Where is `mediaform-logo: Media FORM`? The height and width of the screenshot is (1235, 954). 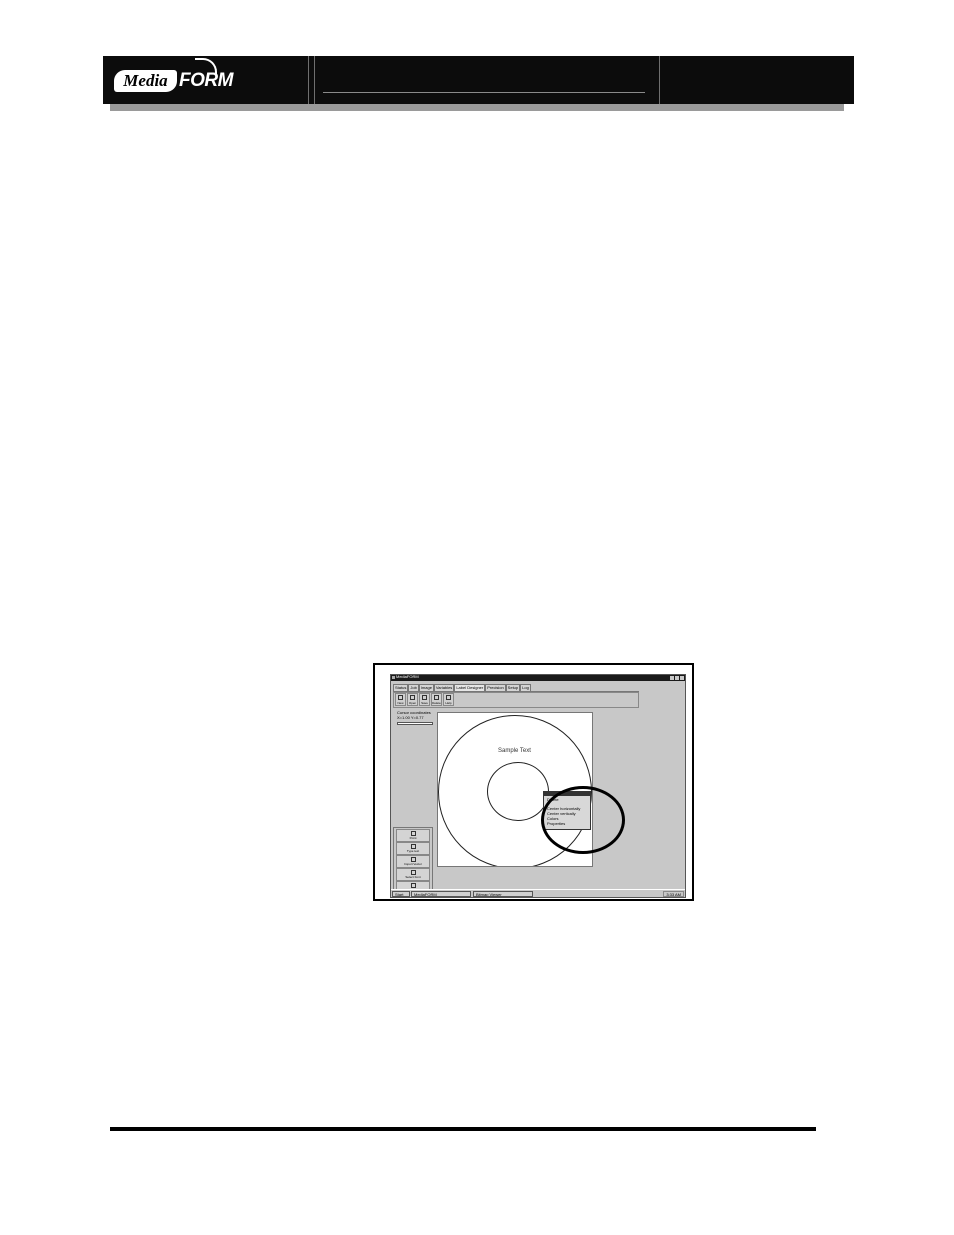 mediaform-logo: Media FORM is located at coordinates (205, 80).